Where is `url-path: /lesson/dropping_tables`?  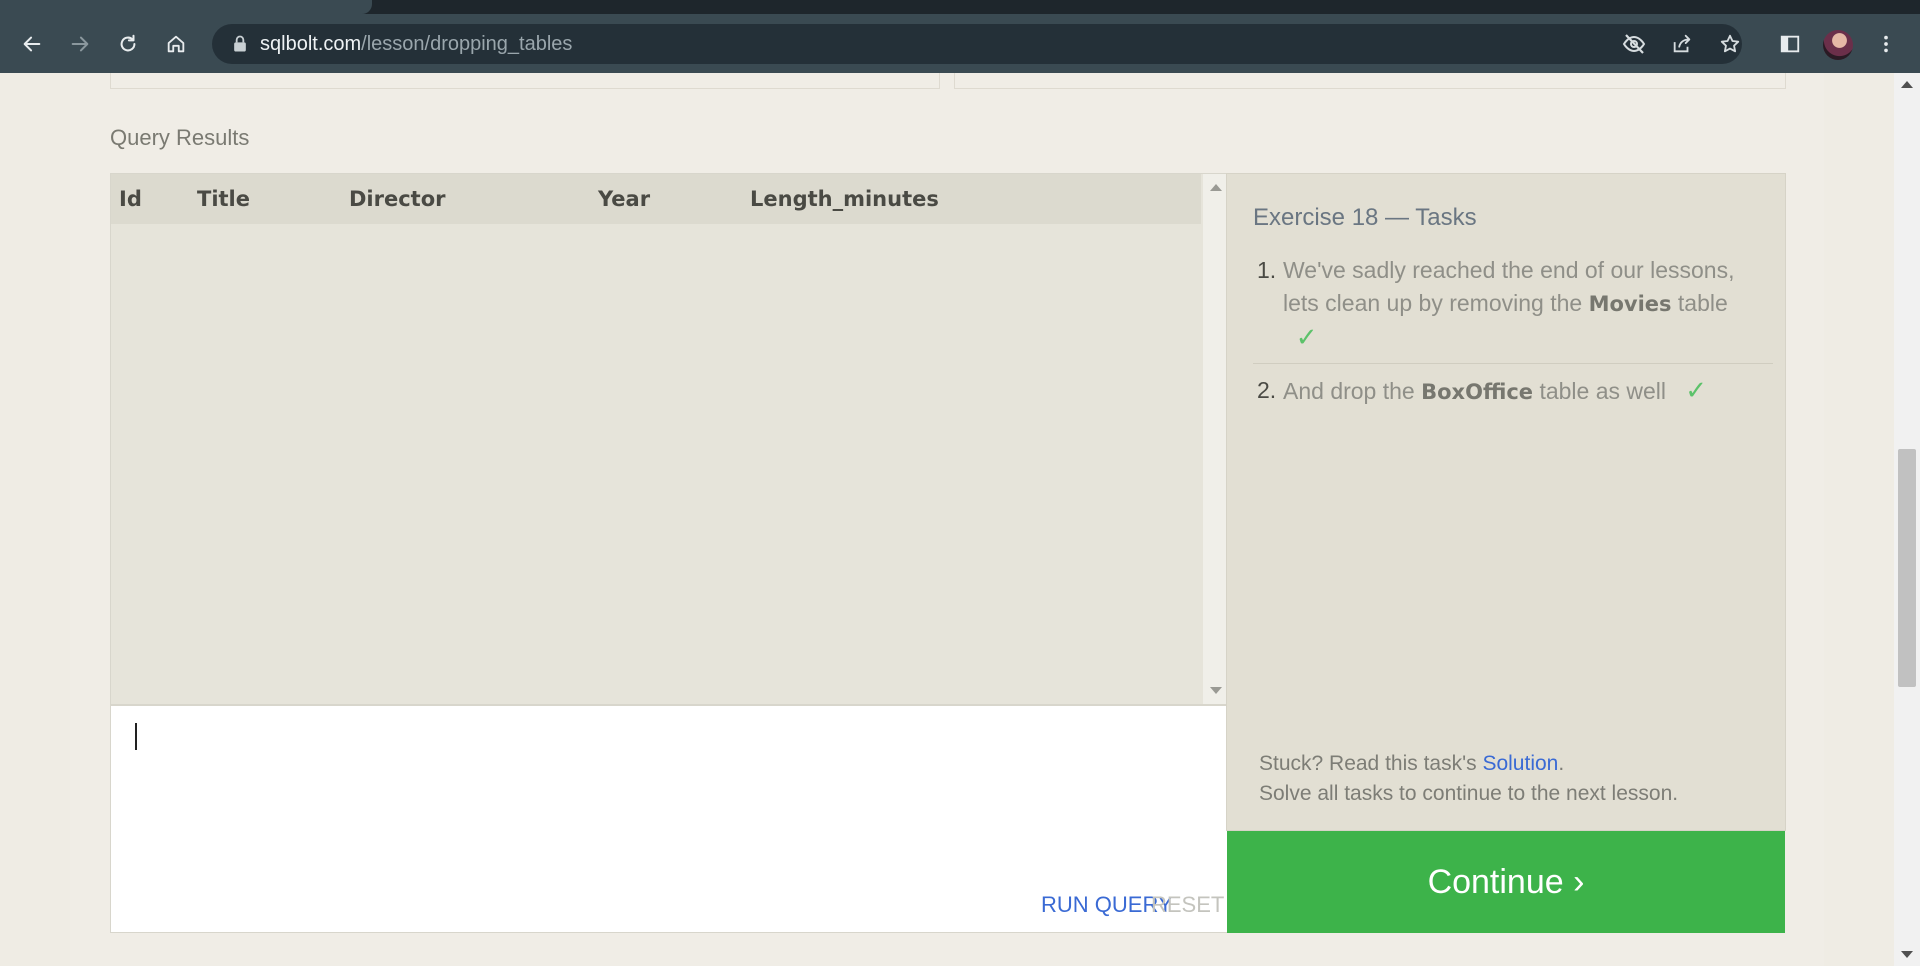
url-path: /lesson/dropping_tables is located at coordinates (467, 44).